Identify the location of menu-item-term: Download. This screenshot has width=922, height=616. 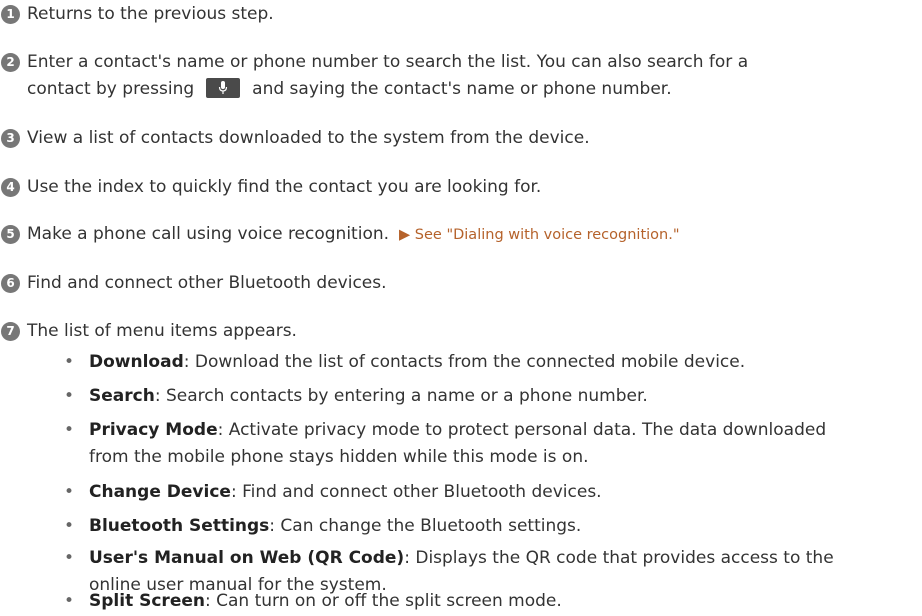
(136, 362).